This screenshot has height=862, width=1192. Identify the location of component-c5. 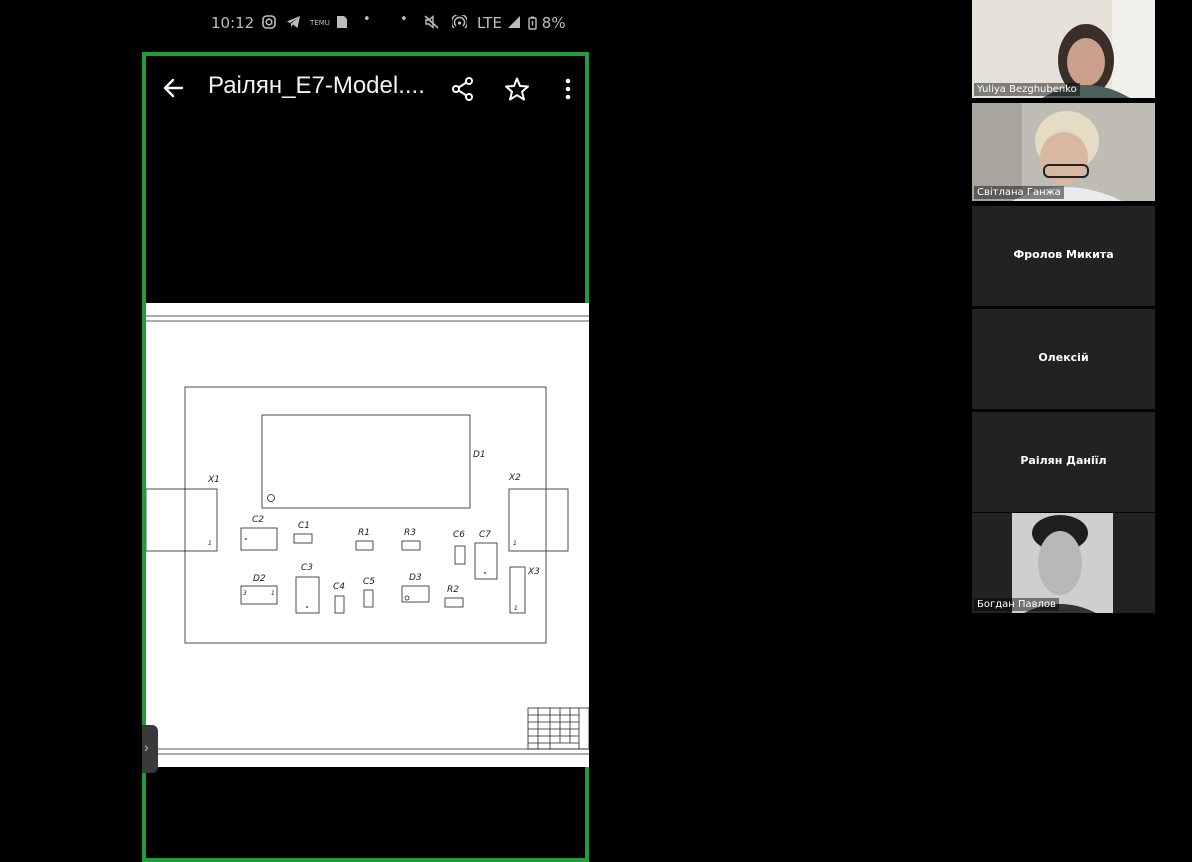
(368, 598).